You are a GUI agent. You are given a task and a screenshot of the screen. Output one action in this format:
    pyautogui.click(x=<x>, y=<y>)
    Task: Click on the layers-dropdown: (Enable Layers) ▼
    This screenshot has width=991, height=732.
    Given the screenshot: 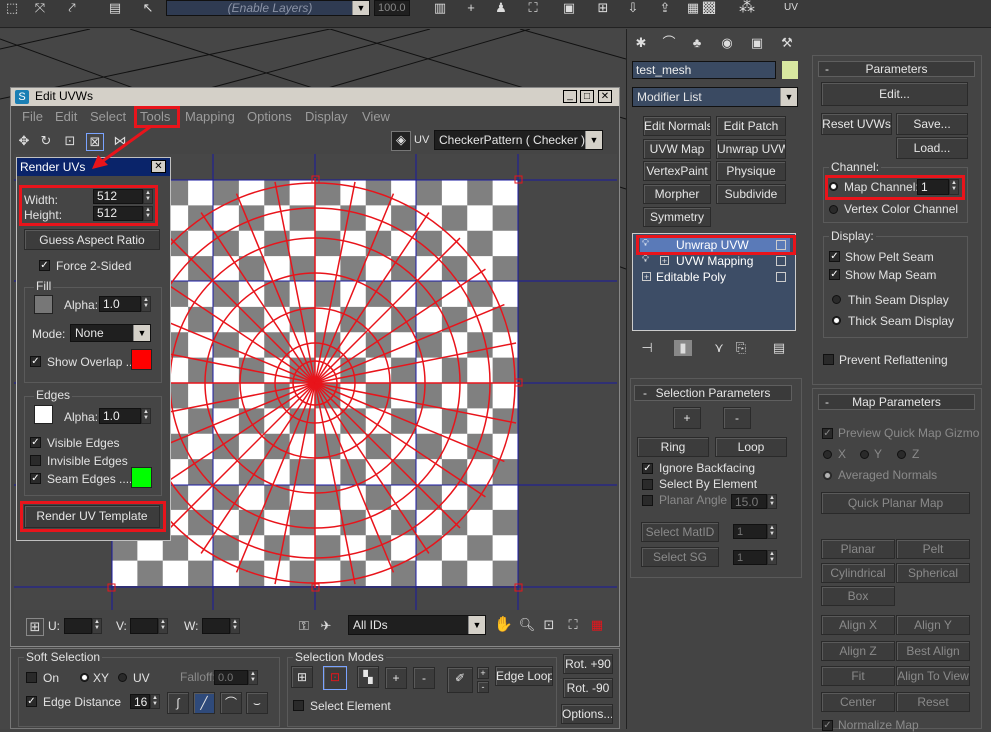 What is the action you would take?
    pyautogui.click(x=268, y=8)
    